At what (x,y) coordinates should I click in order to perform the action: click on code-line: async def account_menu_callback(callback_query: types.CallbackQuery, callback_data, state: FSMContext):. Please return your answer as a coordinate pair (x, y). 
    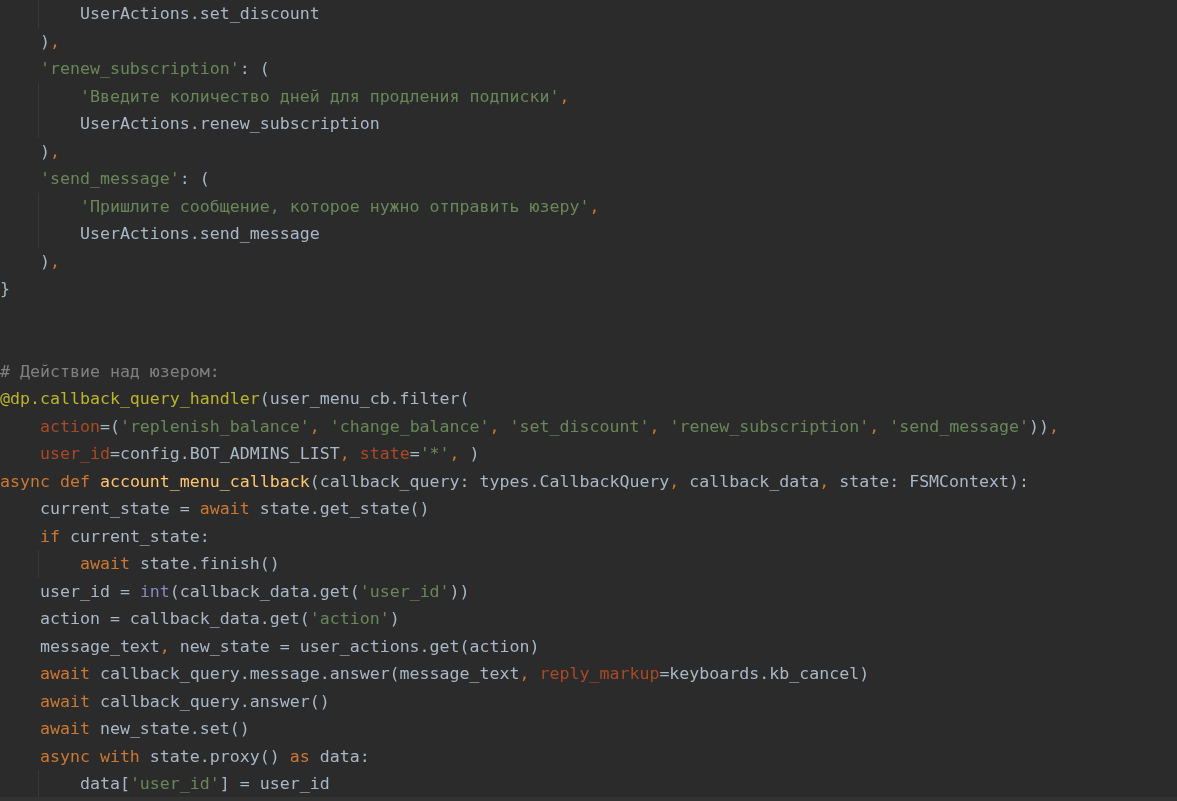
    Looking at the image, I should click on (515, 481).